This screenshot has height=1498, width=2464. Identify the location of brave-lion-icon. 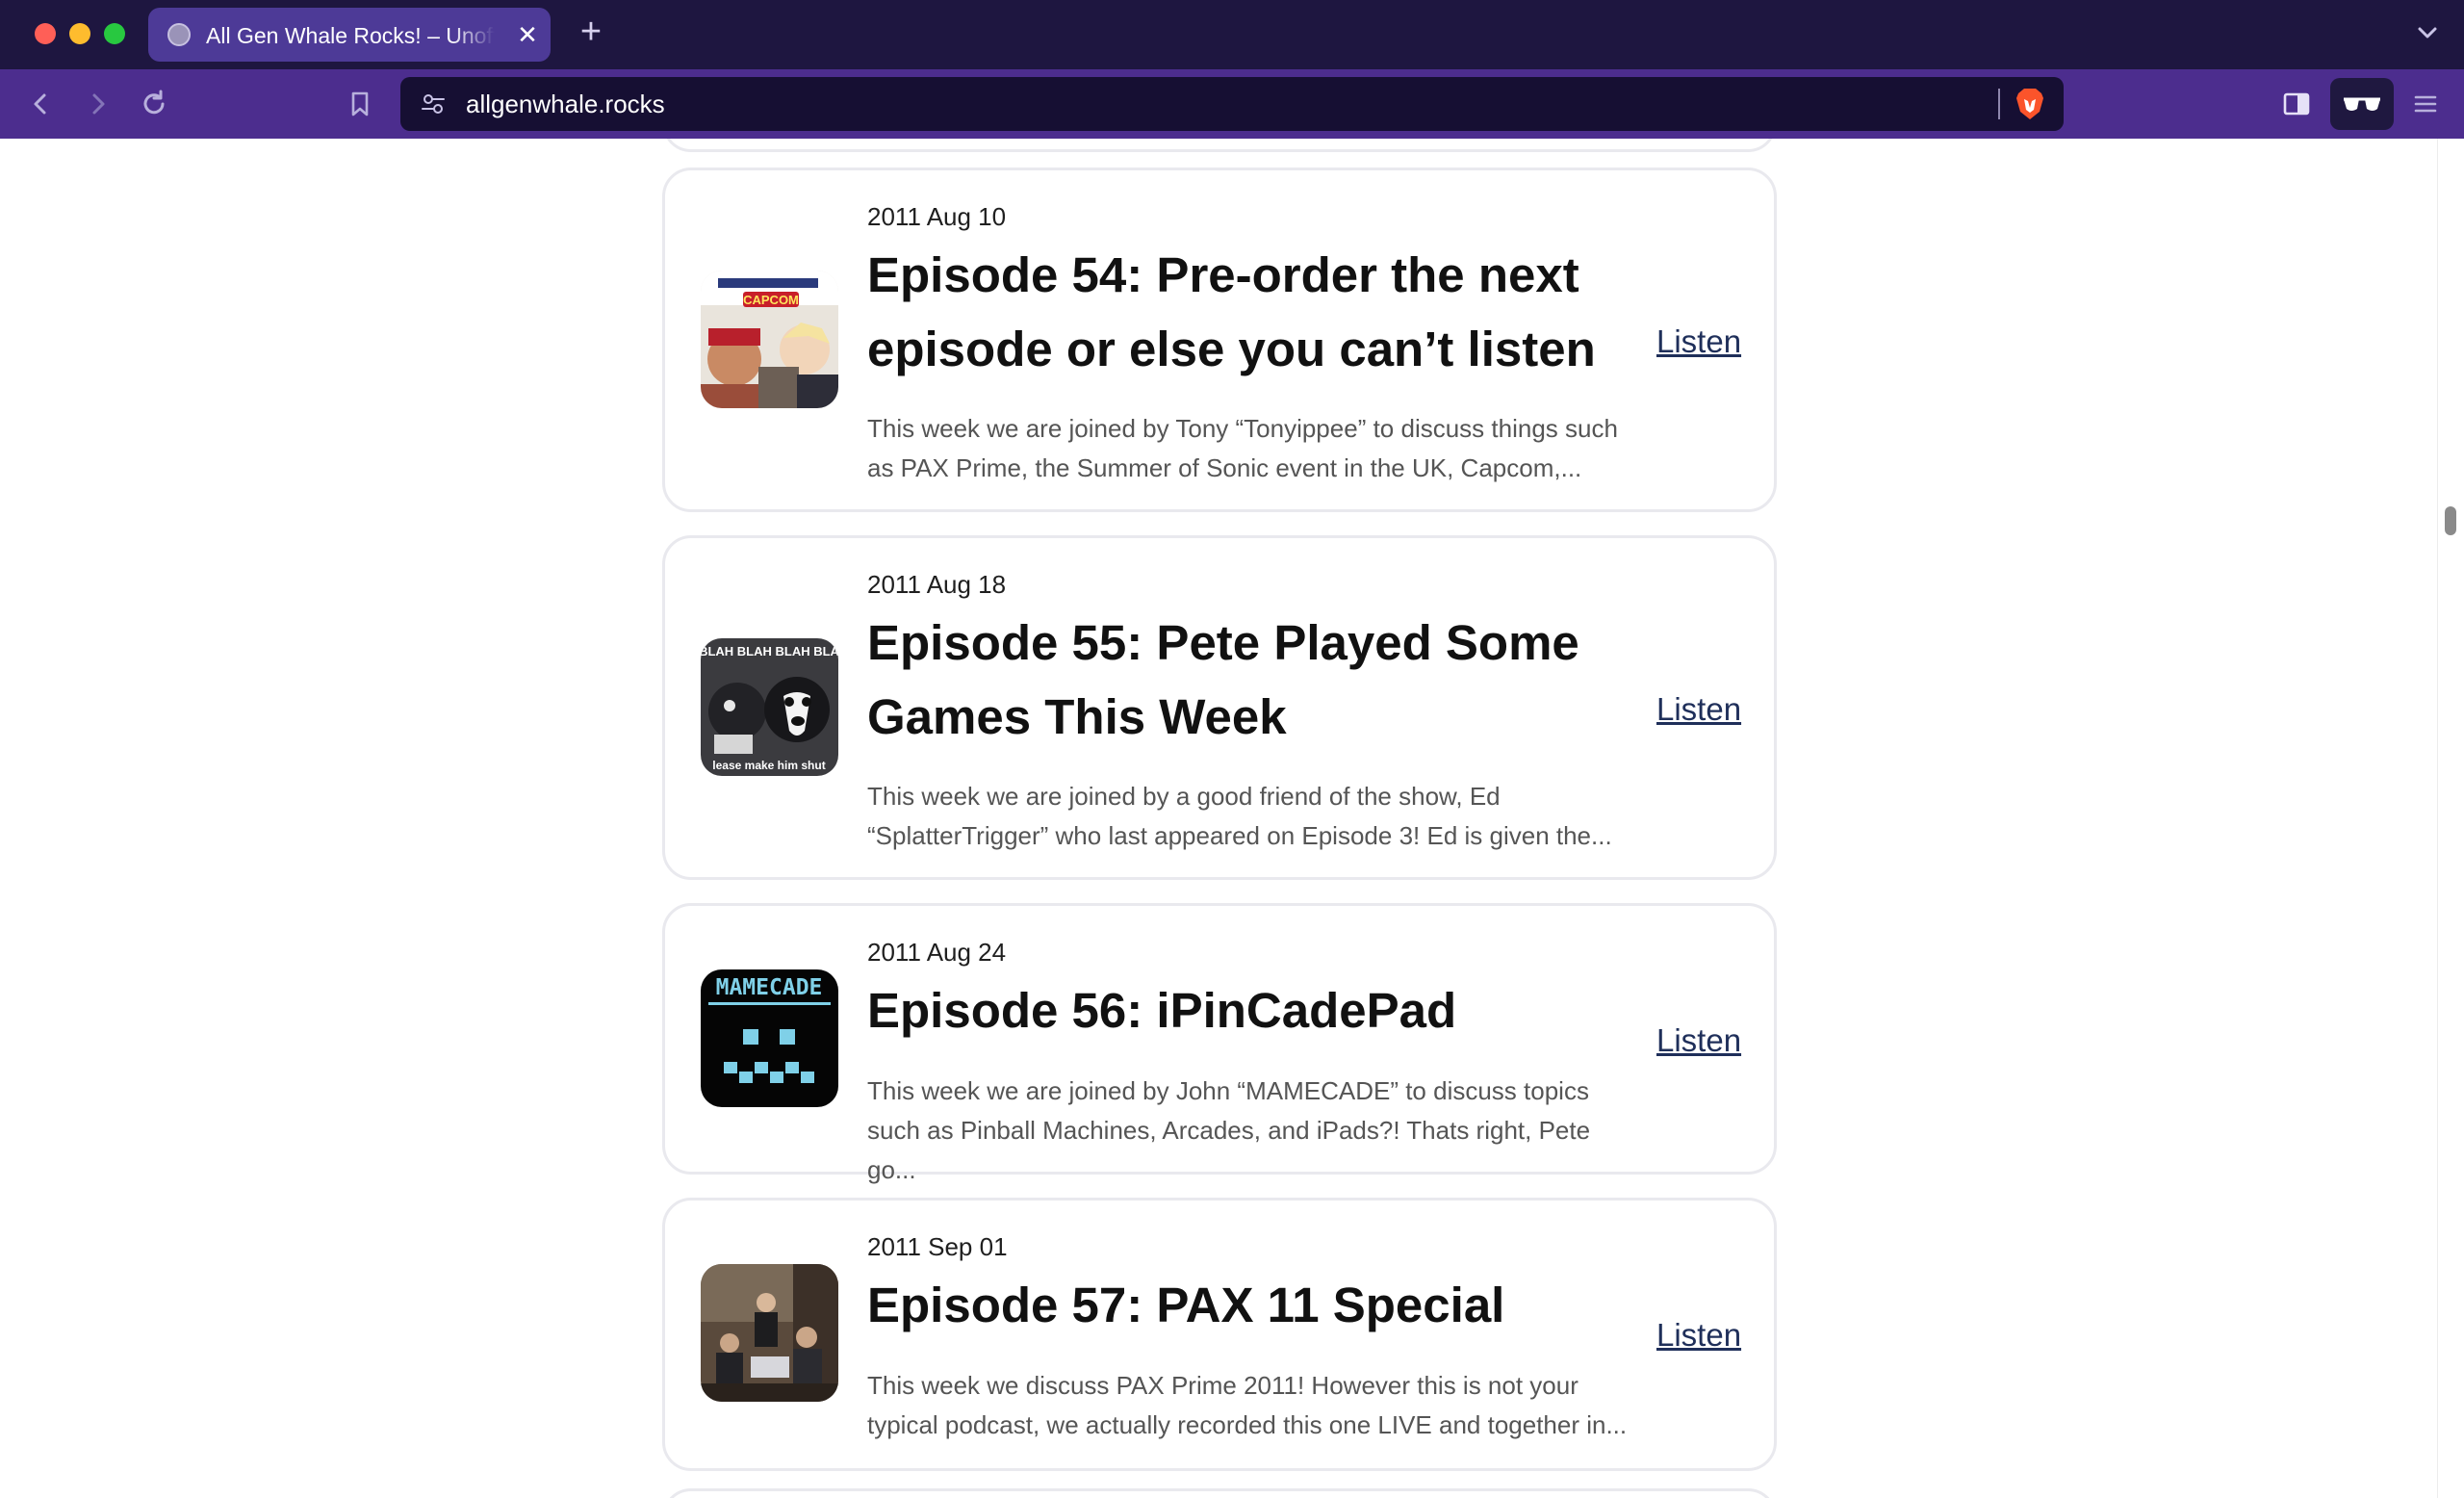
(2030, 104).